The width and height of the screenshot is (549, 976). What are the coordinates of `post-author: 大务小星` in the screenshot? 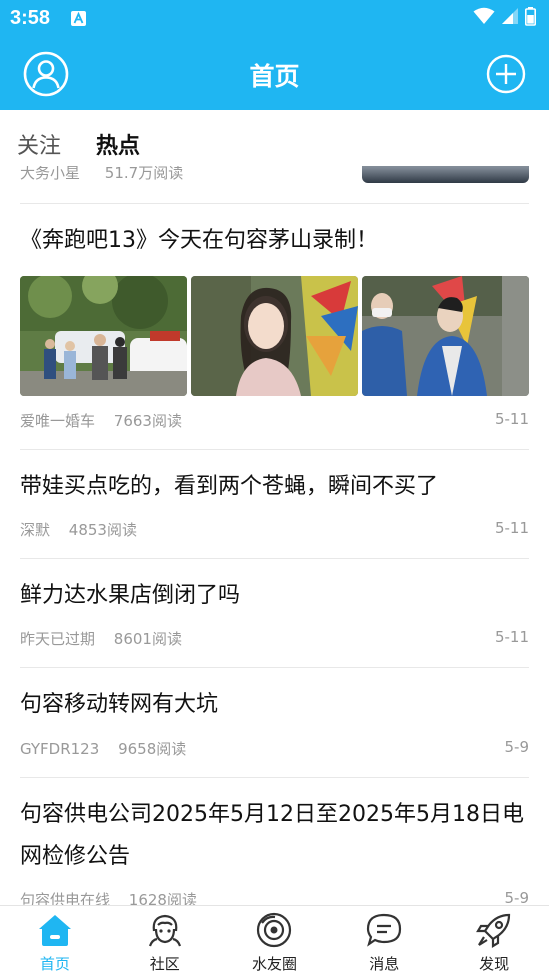 It's located at (50, 173).